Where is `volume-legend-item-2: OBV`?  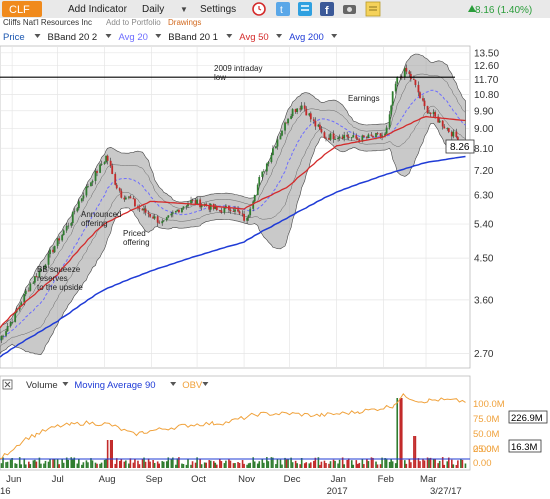
volume-legend-item-2: OBV is located at coordinates (192, 385).